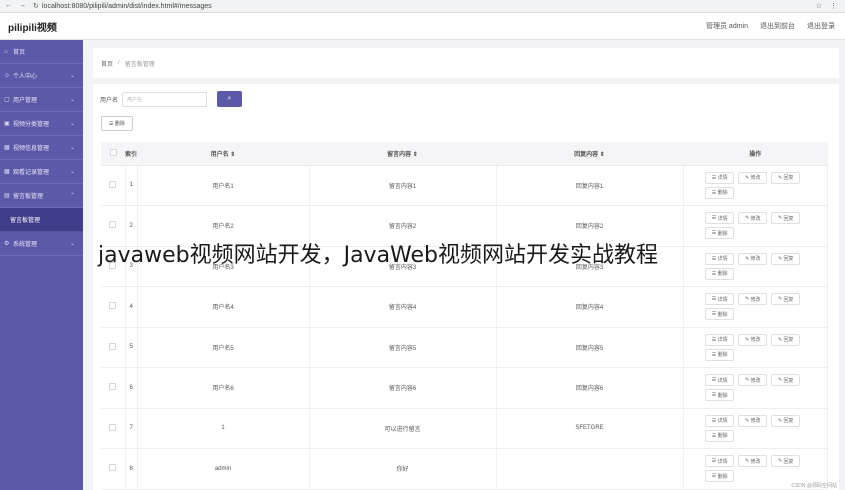  What do you see at coordinates (590, 388) in the screenshot?
I see `row-reply: 回复内容6` at bounding box center [590, 388].